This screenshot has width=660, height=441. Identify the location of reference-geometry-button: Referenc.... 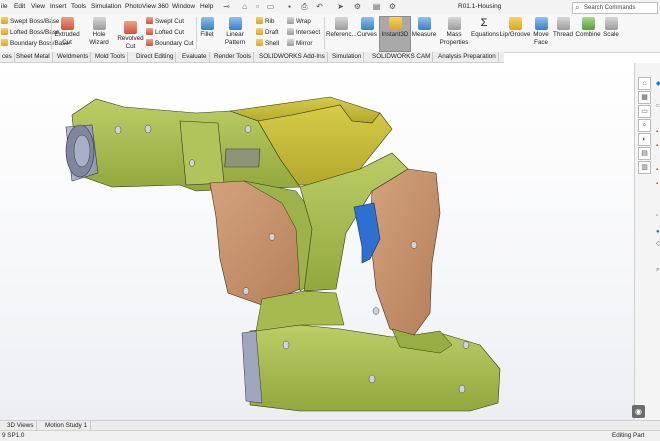
(341, 28).